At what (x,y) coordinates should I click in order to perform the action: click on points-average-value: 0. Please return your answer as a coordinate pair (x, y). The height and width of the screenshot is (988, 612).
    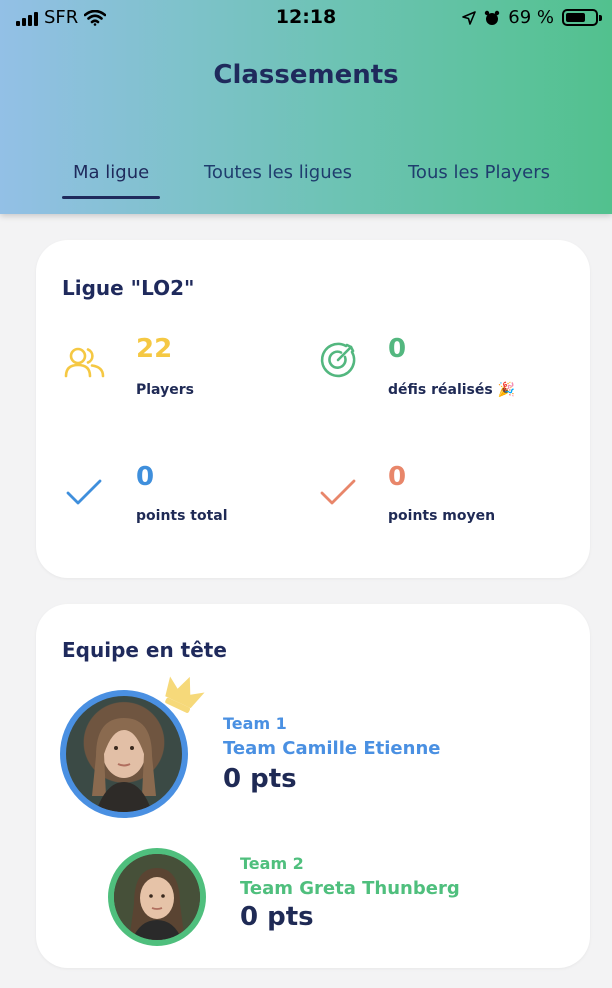
    Looking at the image, I should click on (397, 477).